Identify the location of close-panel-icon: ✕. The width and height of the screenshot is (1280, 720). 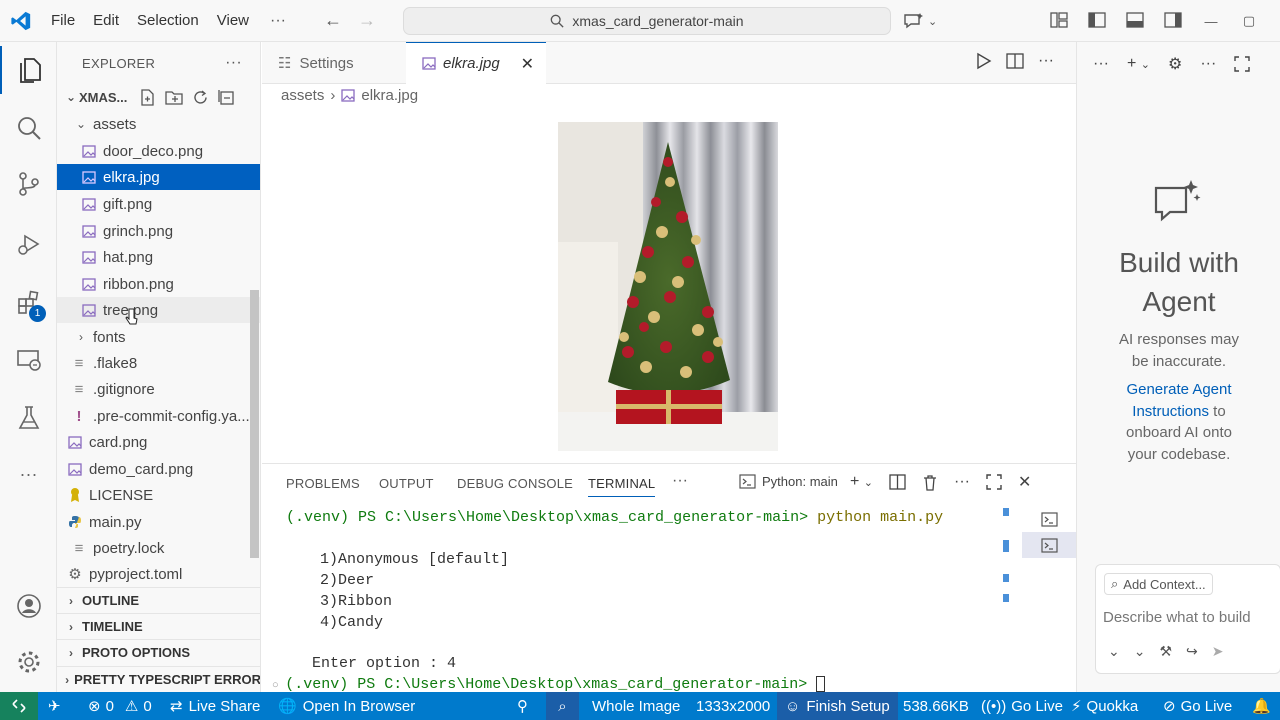
(1024, 482).